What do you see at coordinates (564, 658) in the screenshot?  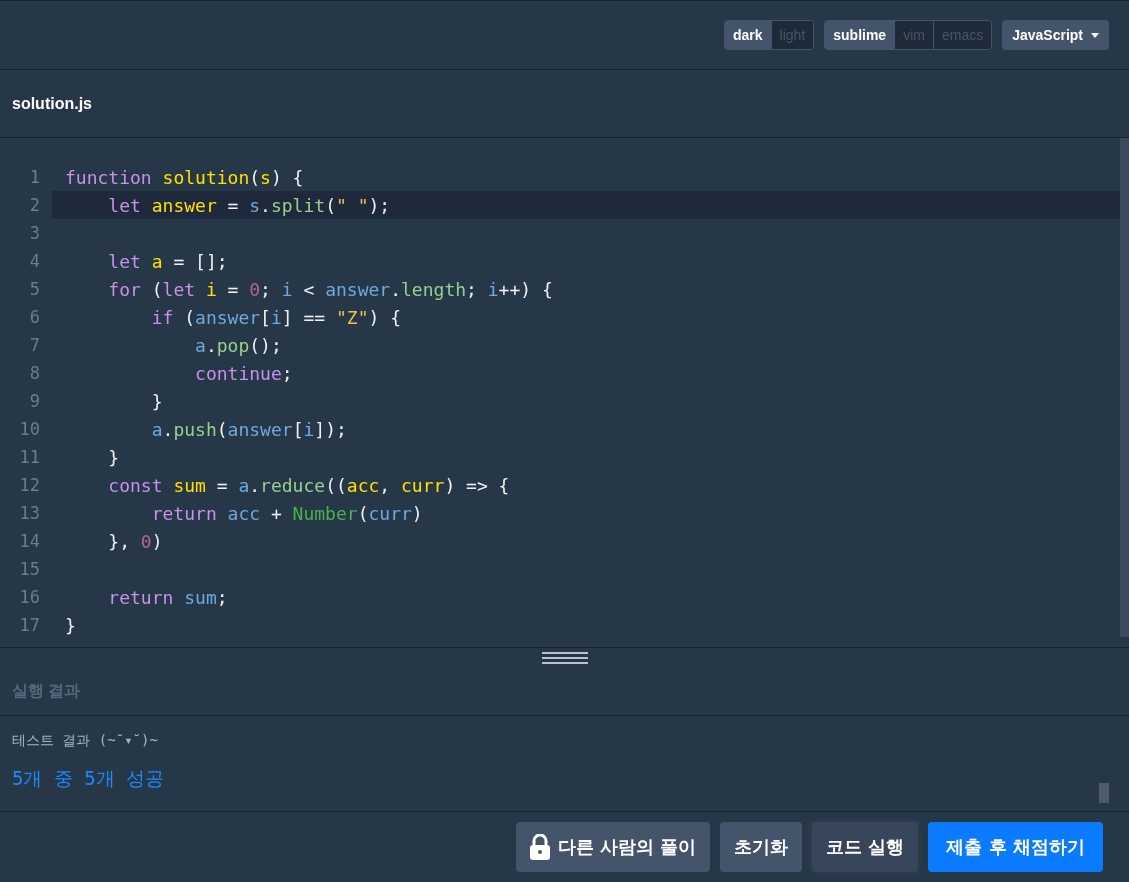 I see `resize-handle-icon` at bounding box center [564, 658].